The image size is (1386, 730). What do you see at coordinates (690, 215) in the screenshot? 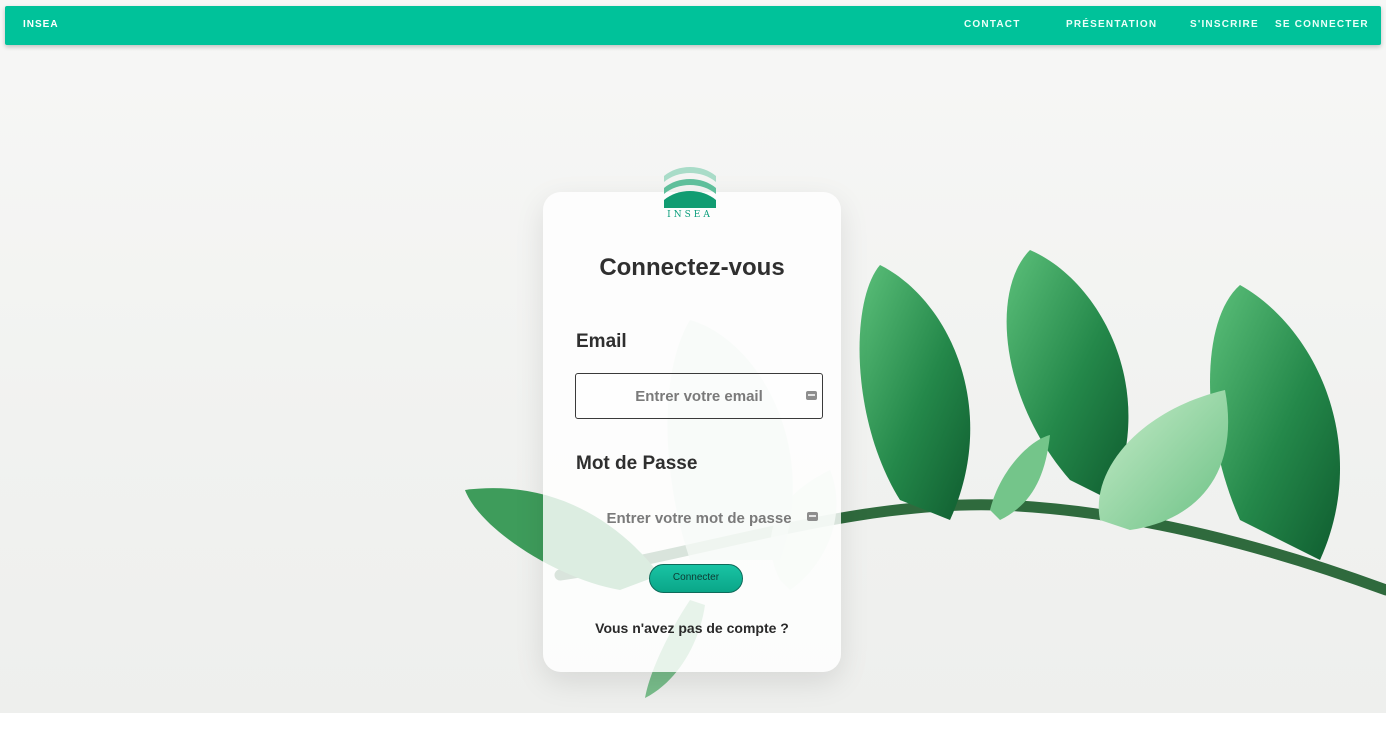
I see `logo-text: INSEA` at bounding box center [690, 215].